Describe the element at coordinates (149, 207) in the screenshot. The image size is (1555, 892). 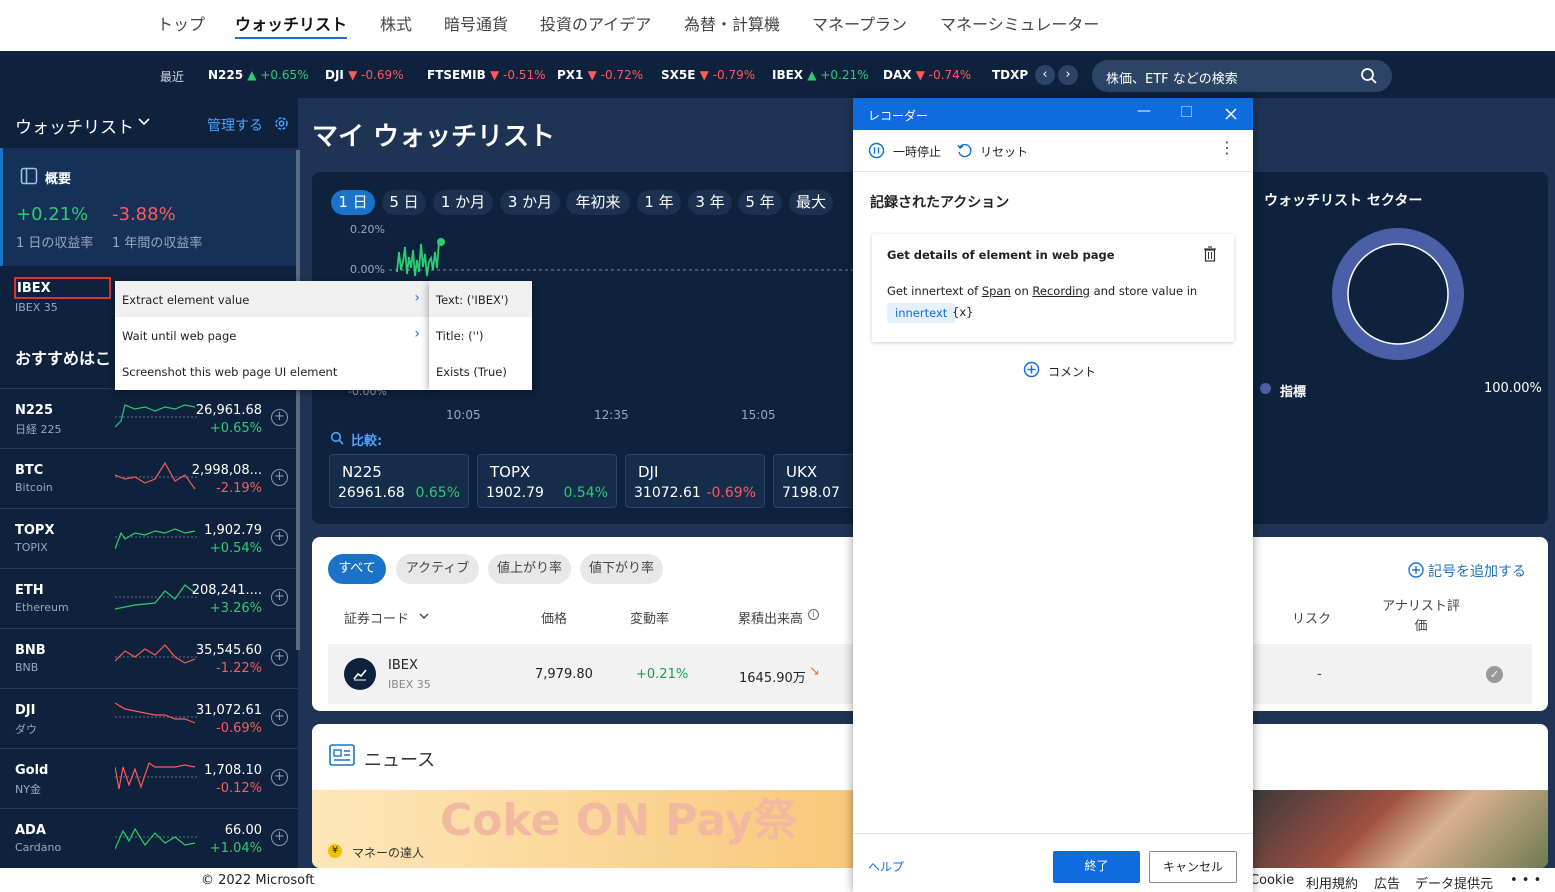
I see `summary-card: 概要 +0.21% -3.88% 1 日の収益率 1 年間の収益率` at that location.